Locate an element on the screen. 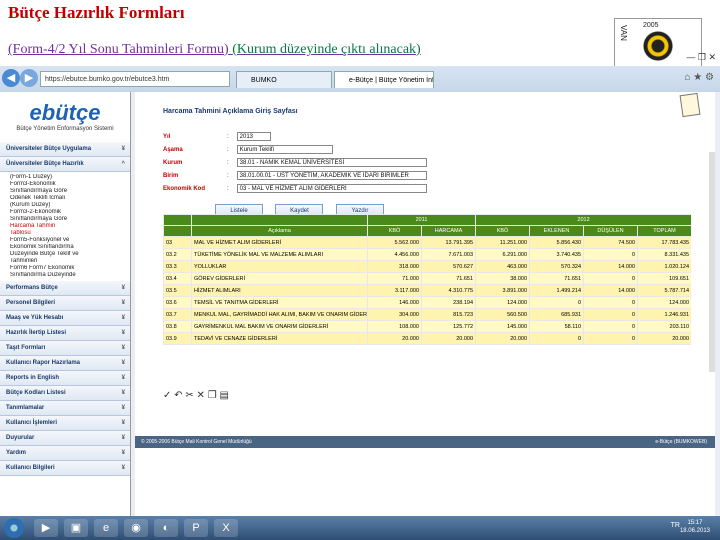 This screenshot has height=540, width=720. tab-bumko: BUMKO is located at coordinates (284, 79).